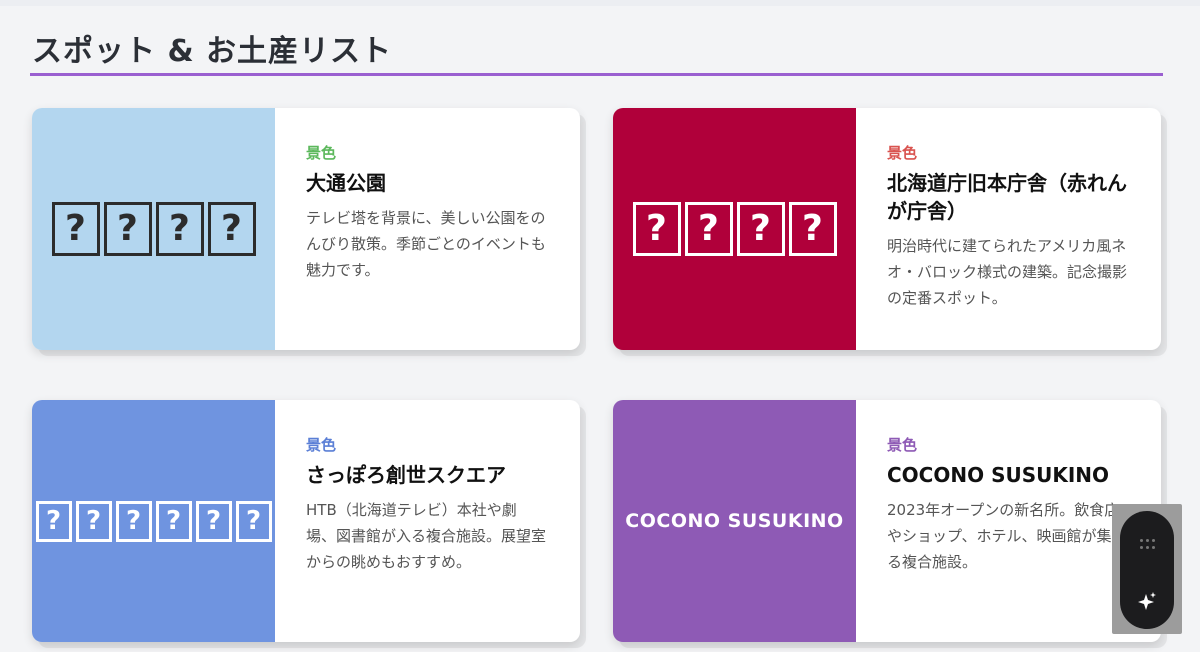  I want to click on sparkle-icon, so click(1147, 601).